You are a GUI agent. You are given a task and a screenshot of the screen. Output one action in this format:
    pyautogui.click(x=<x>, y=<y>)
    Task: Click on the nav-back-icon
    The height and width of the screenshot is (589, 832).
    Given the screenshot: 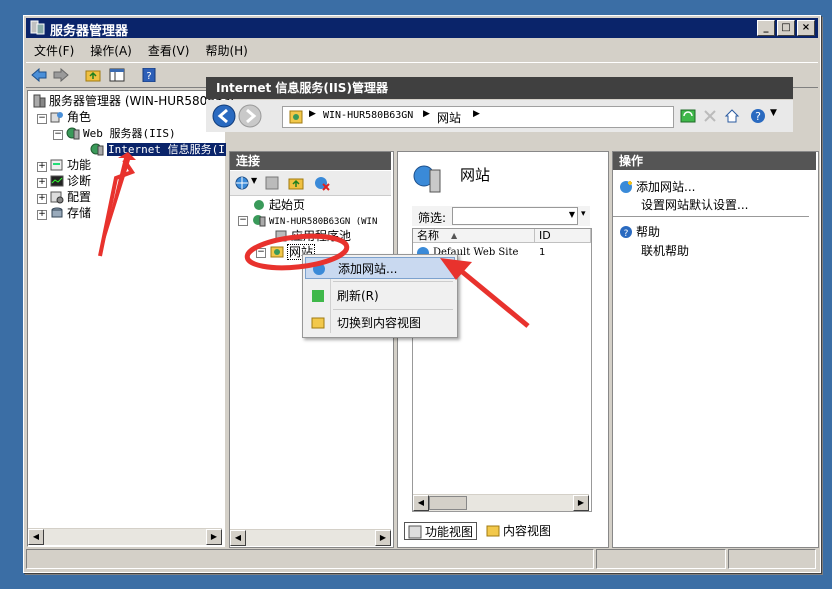 What is the action you would take?
    pyautogui.click(x=224, y=116)
    